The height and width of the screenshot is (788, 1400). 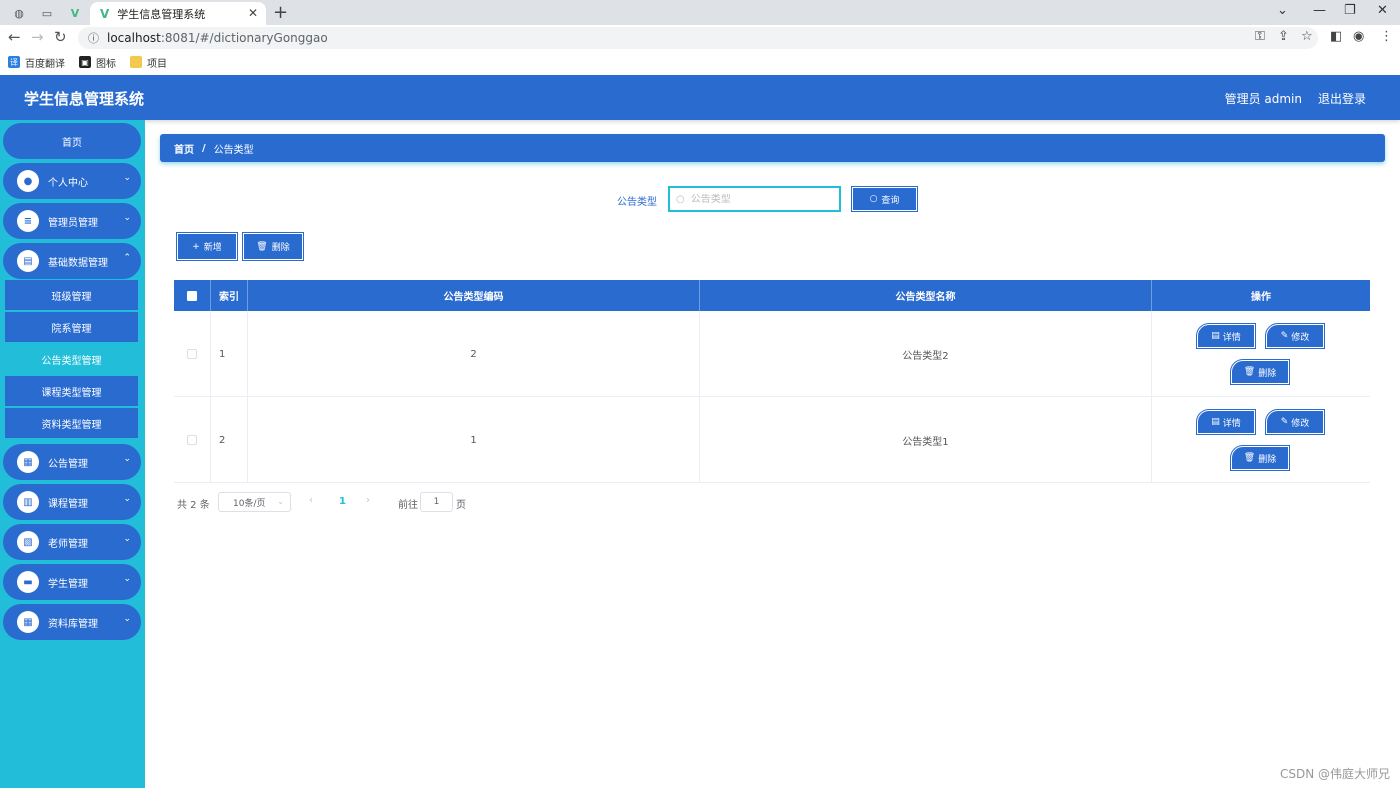 What do you see at coordinates (14, 62) in the screenshot?
I see `translate-icon: 译` at bounding box center [14, 62].